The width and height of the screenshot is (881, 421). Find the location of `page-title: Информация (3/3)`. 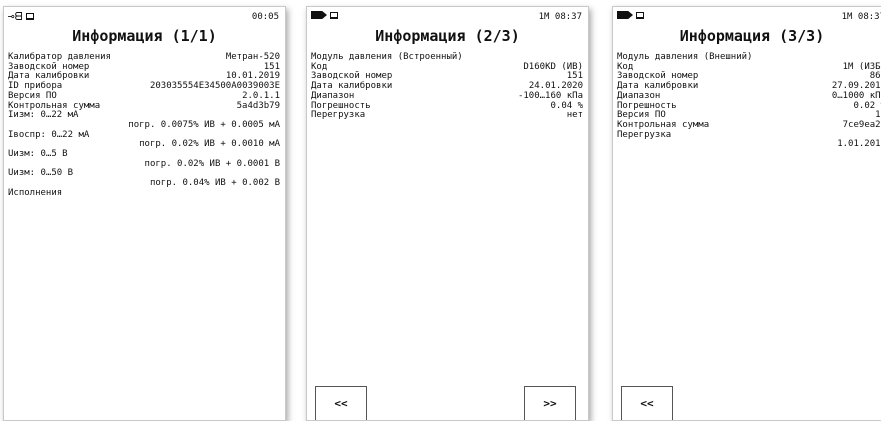

page-title: Информация (3/3) is located at coordinates (752, 36).